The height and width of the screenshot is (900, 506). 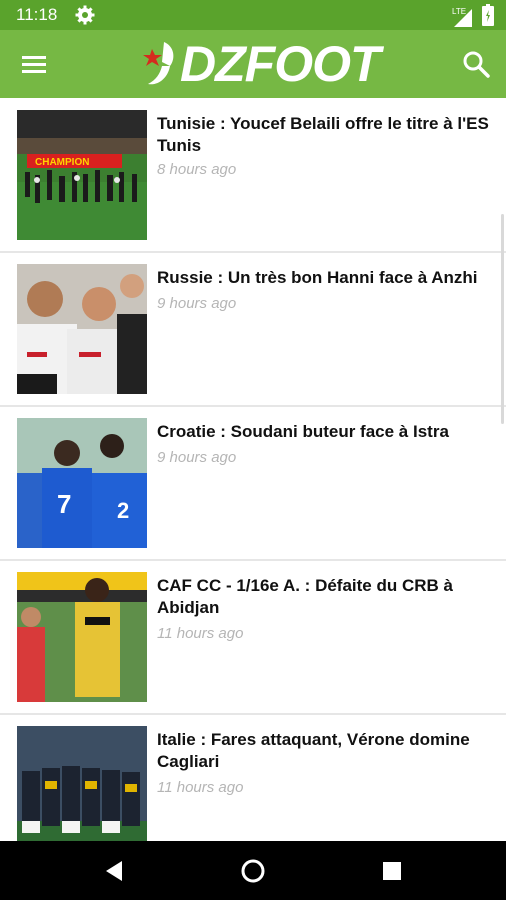 What do you see at coordinates (64, 504) in the screenshot?
I see `jersey-number: 7` at bounding box center [64, 504].